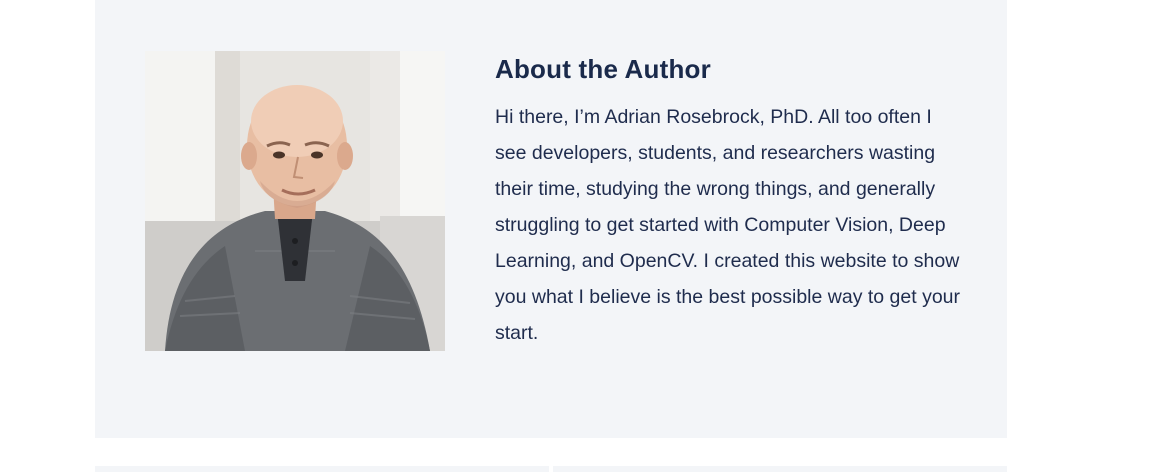 The image size is (1158, 472). What do you see at coordinates (322, 469) in the screenshot?
I see `next-section-left-edge` at bounding box center [322, 469].